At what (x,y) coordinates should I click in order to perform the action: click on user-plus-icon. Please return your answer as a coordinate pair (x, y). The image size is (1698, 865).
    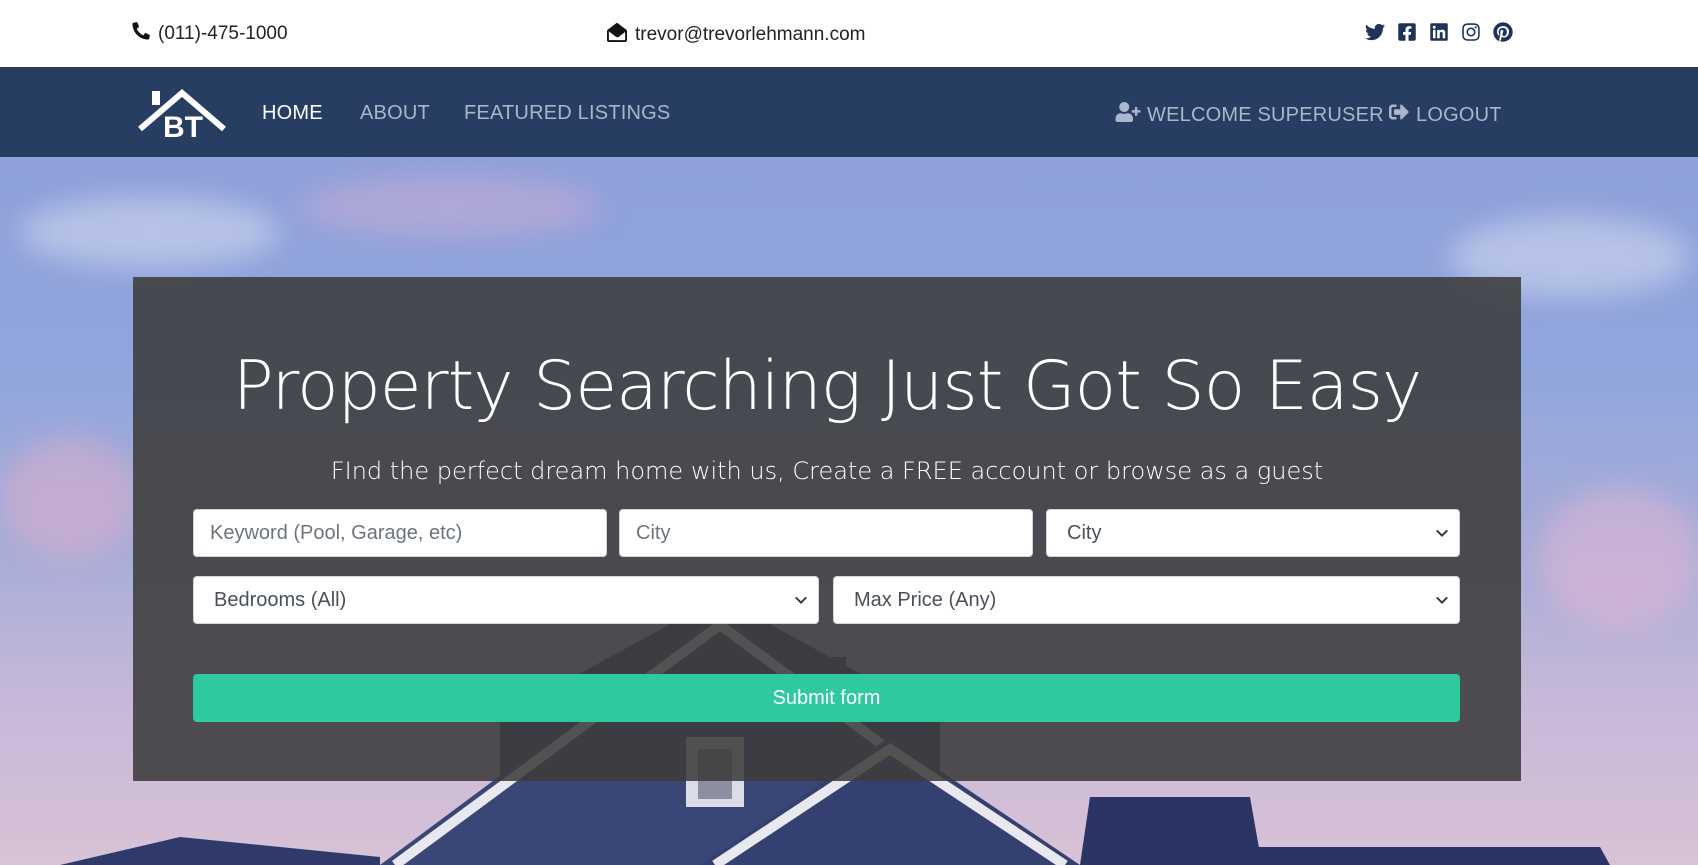
    Looking at the image, I should click on (1128, 115).